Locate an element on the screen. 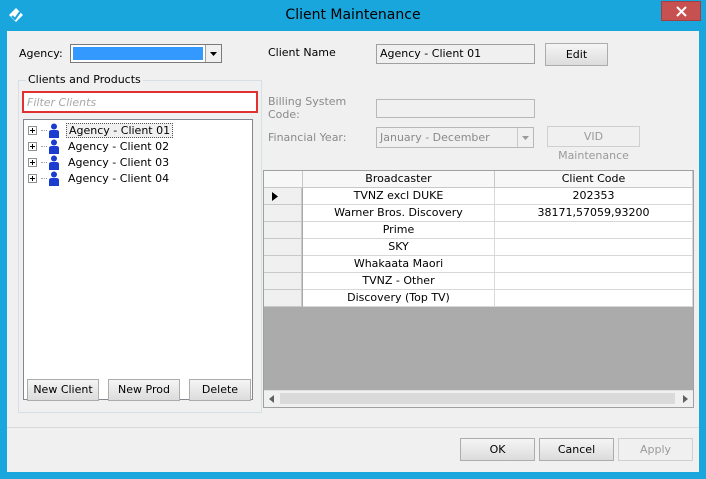 The height and width of the screenshot is (479, 706). vid-maintenance-button: VID Maintenance is located at coordinates (593, 144).